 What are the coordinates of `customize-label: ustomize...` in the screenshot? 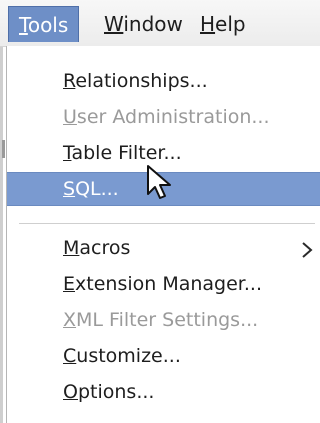 It's located at (128, 356).